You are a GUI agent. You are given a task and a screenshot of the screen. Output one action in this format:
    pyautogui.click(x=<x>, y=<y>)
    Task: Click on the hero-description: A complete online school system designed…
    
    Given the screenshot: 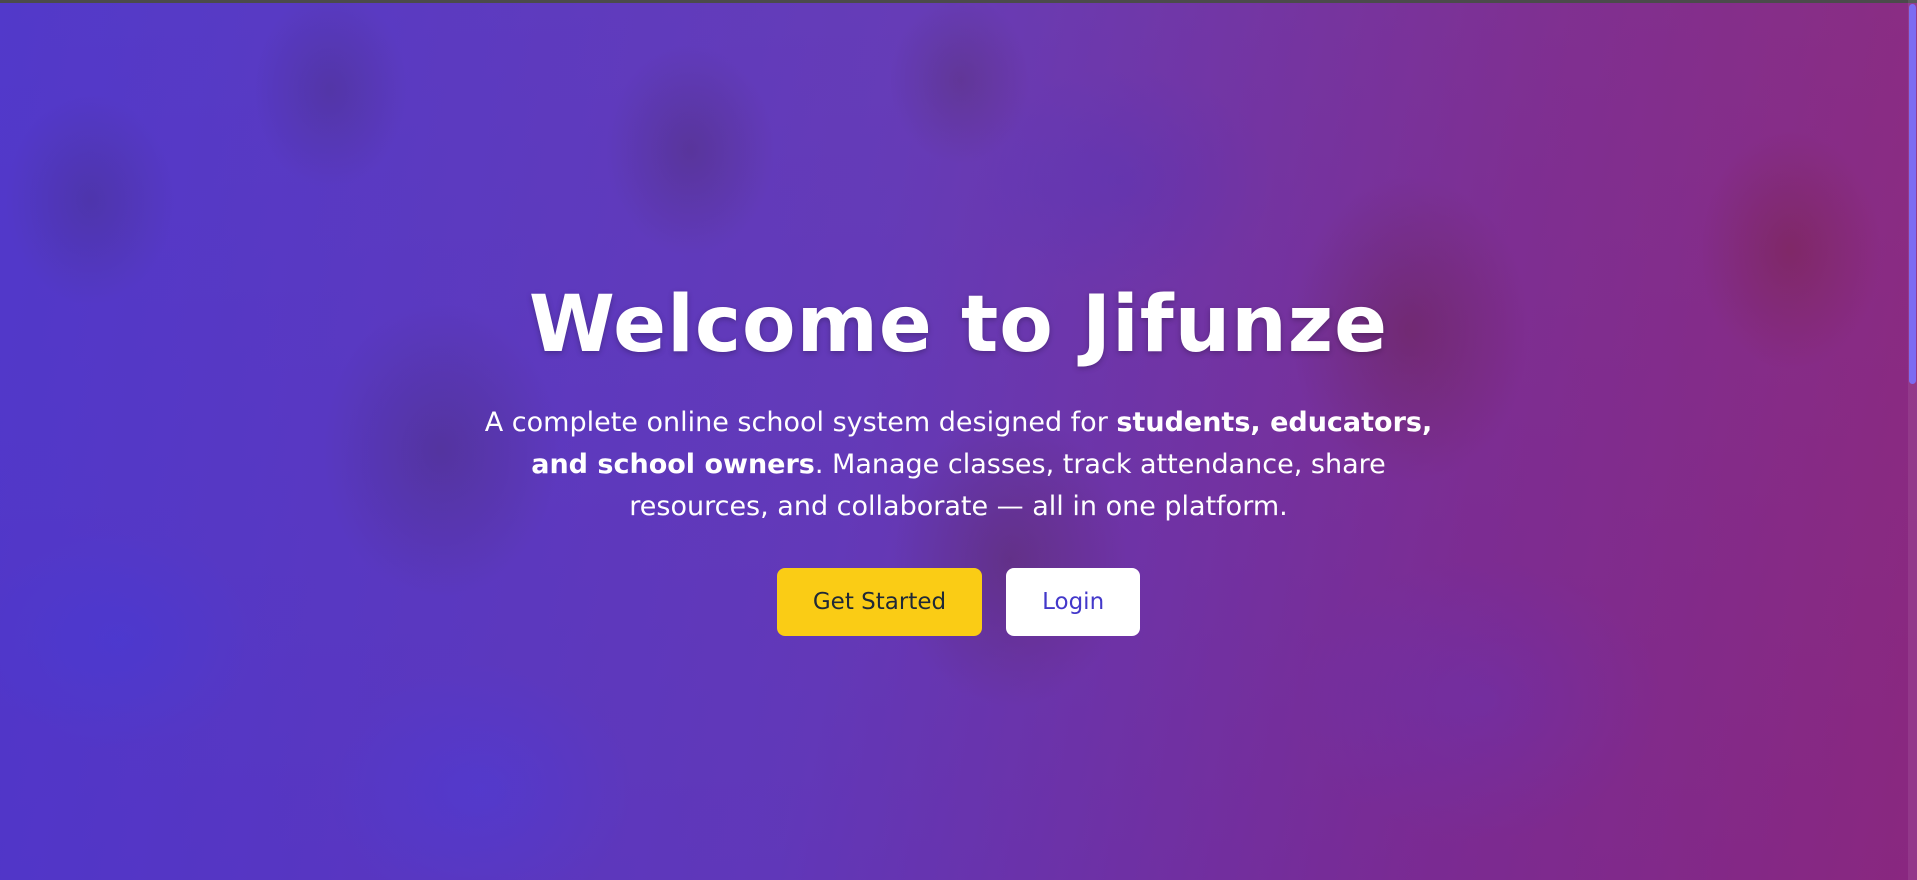 What is the action you would take?
    pyautogui.click(x=959, y=465)
    